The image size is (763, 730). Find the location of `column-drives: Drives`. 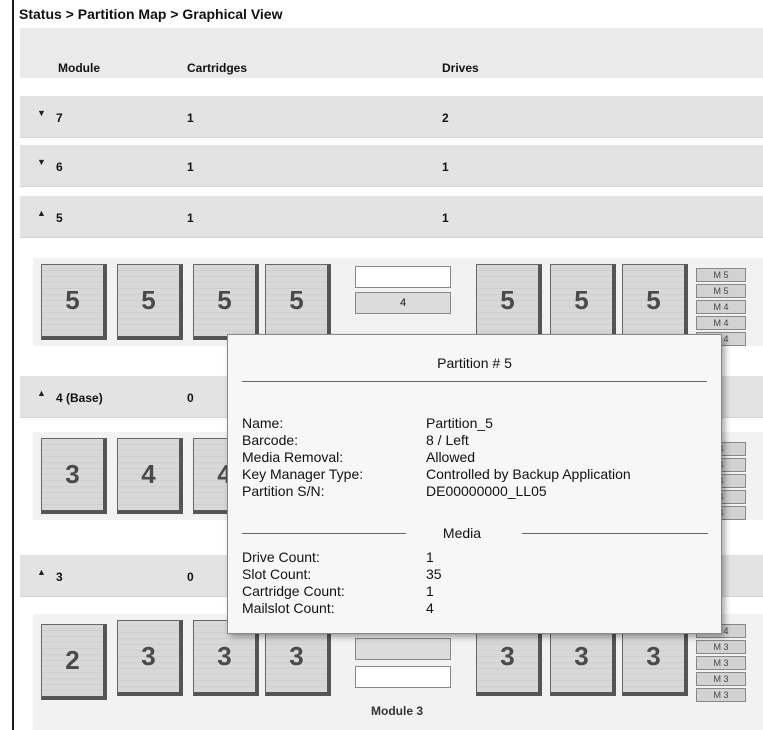

column-drives: Drives is located at coordinates (460, 68).